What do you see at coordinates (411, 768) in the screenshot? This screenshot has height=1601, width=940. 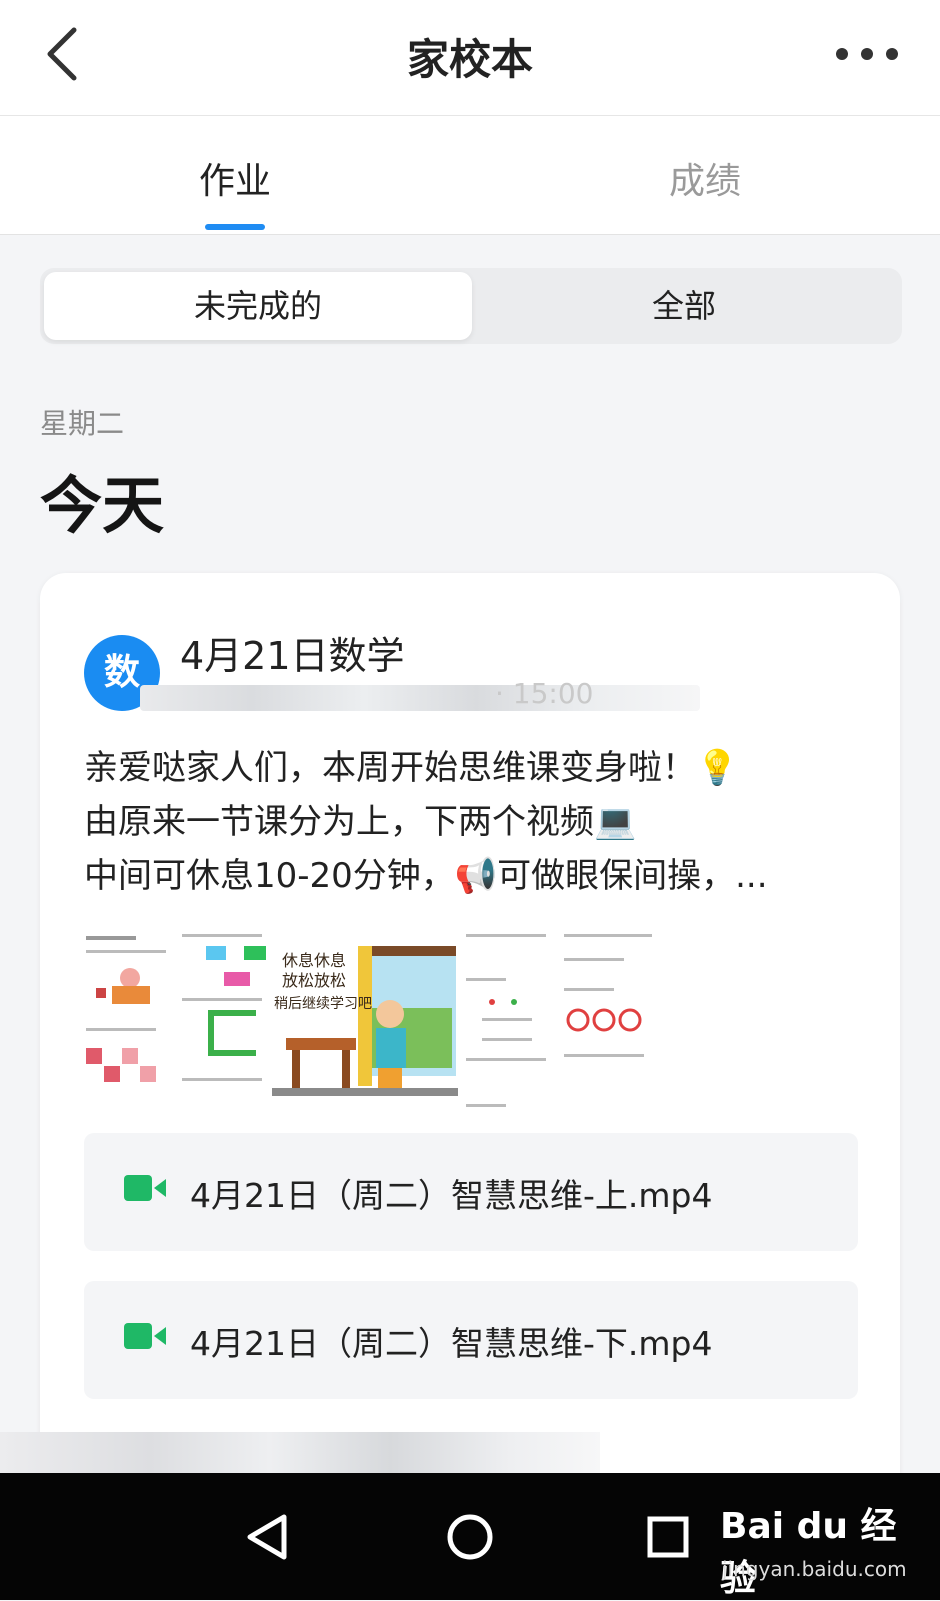 I see `description-line: 亲爱哒家人们，本周开始思维课变身啦！💡` at bounding box center [411, 768].